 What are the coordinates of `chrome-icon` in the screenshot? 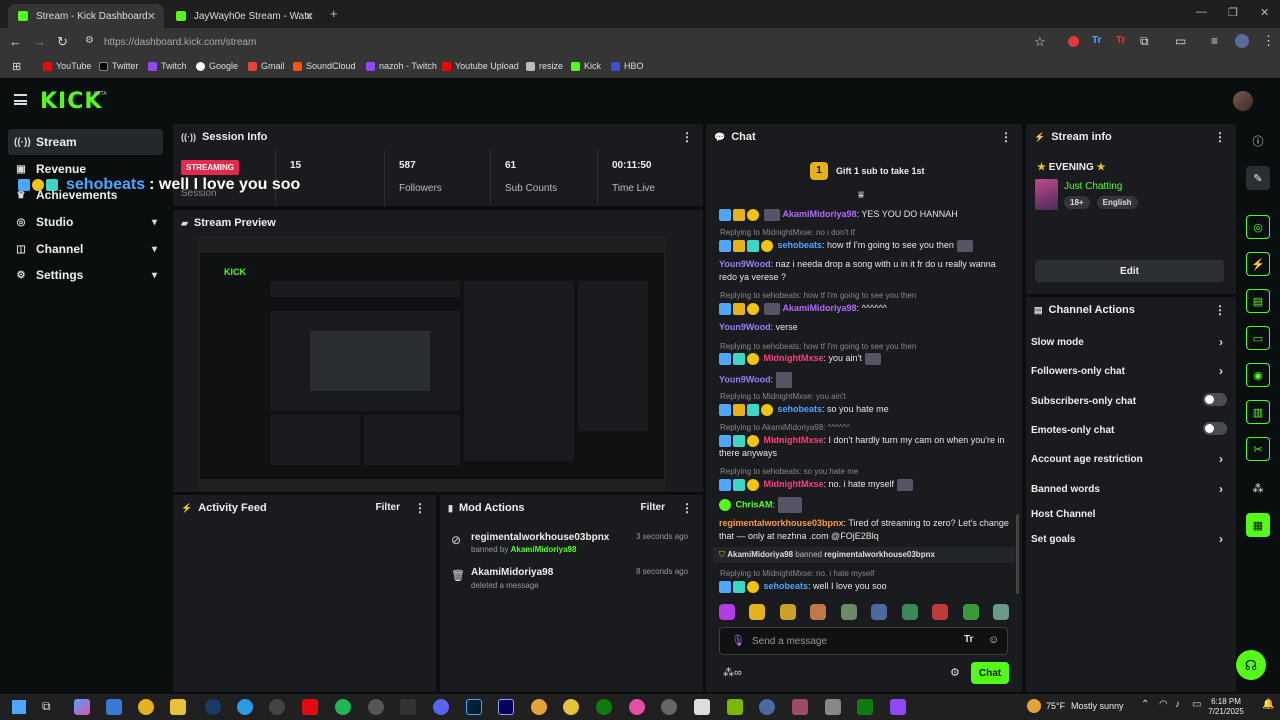 It's located at (146, 707).